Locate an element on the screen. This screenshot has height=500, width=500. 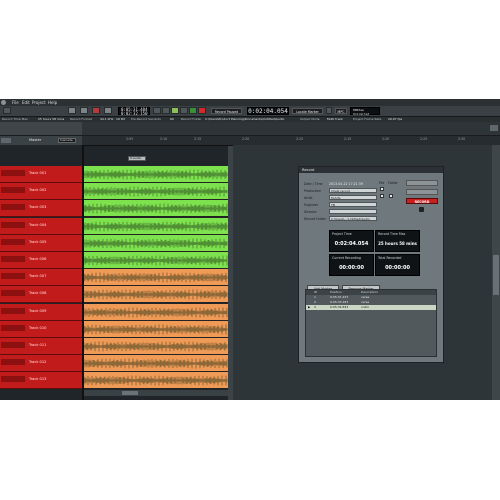
track-header: Track 012 is located at coordinates (41, 363).